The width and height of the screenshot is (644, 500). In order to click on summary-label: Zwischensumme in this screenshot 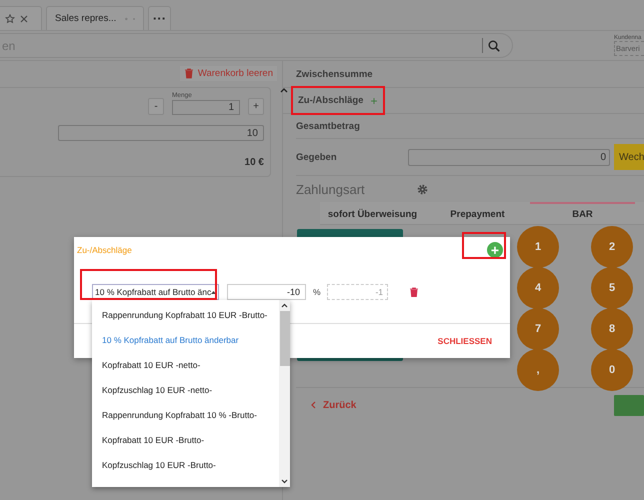, I will do `click(334, 74)`.